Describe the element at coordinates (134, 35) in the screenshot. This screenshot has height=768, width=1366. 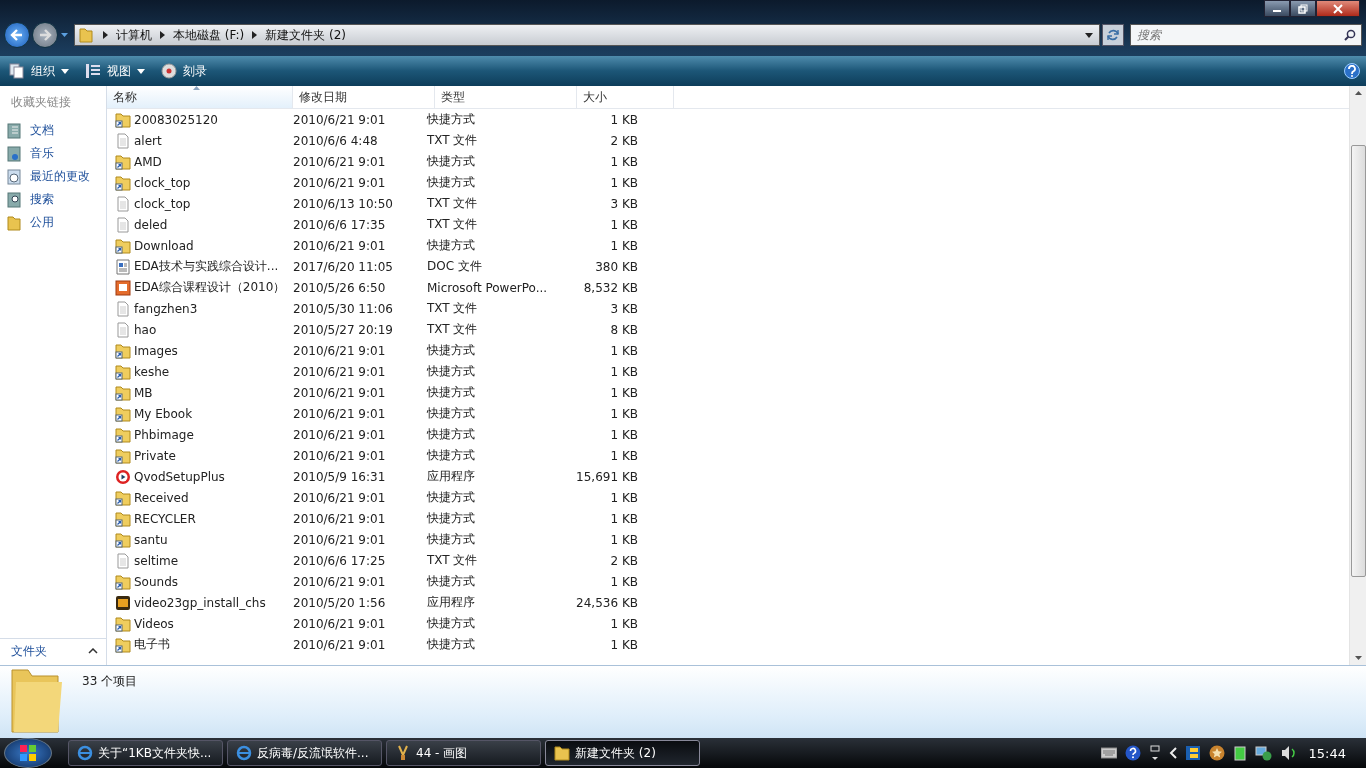
I see `breadcrumb-item: 计算机` at that location.